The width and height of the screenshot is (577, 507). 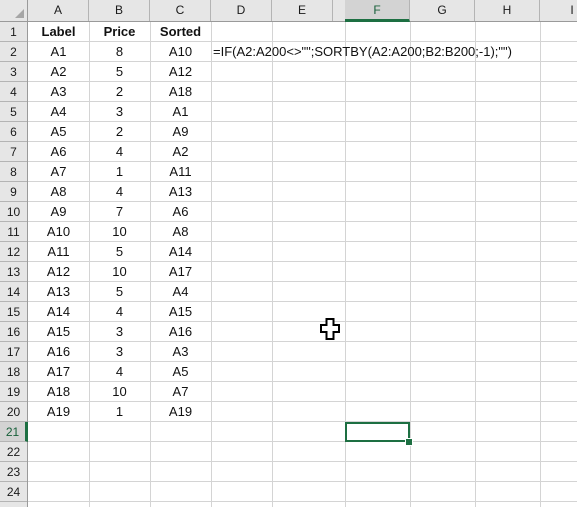 I want to click on column-header-f: F, so click(x=377, y=11).